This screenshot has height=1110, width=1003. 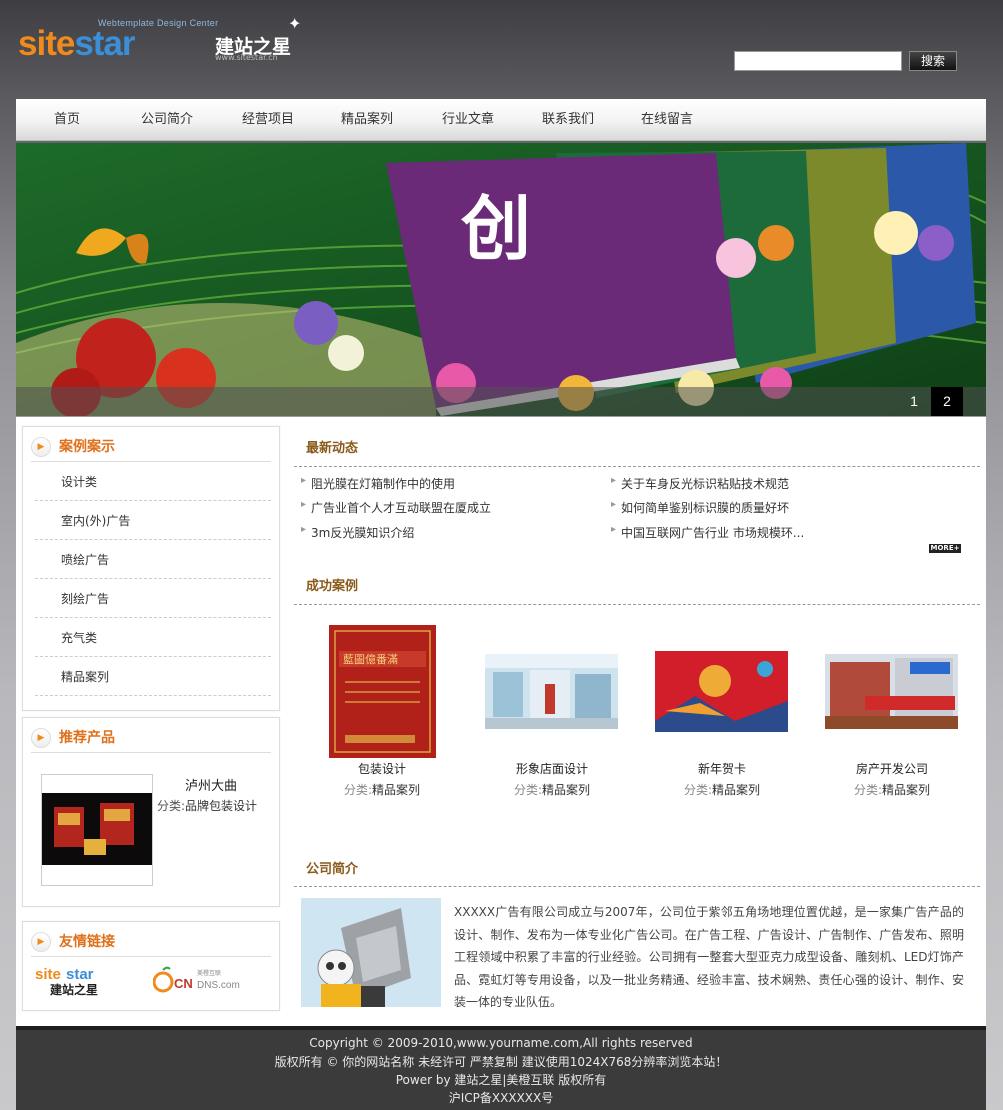 I want to click on case-real-estate-image, so click(x=891, y=691).